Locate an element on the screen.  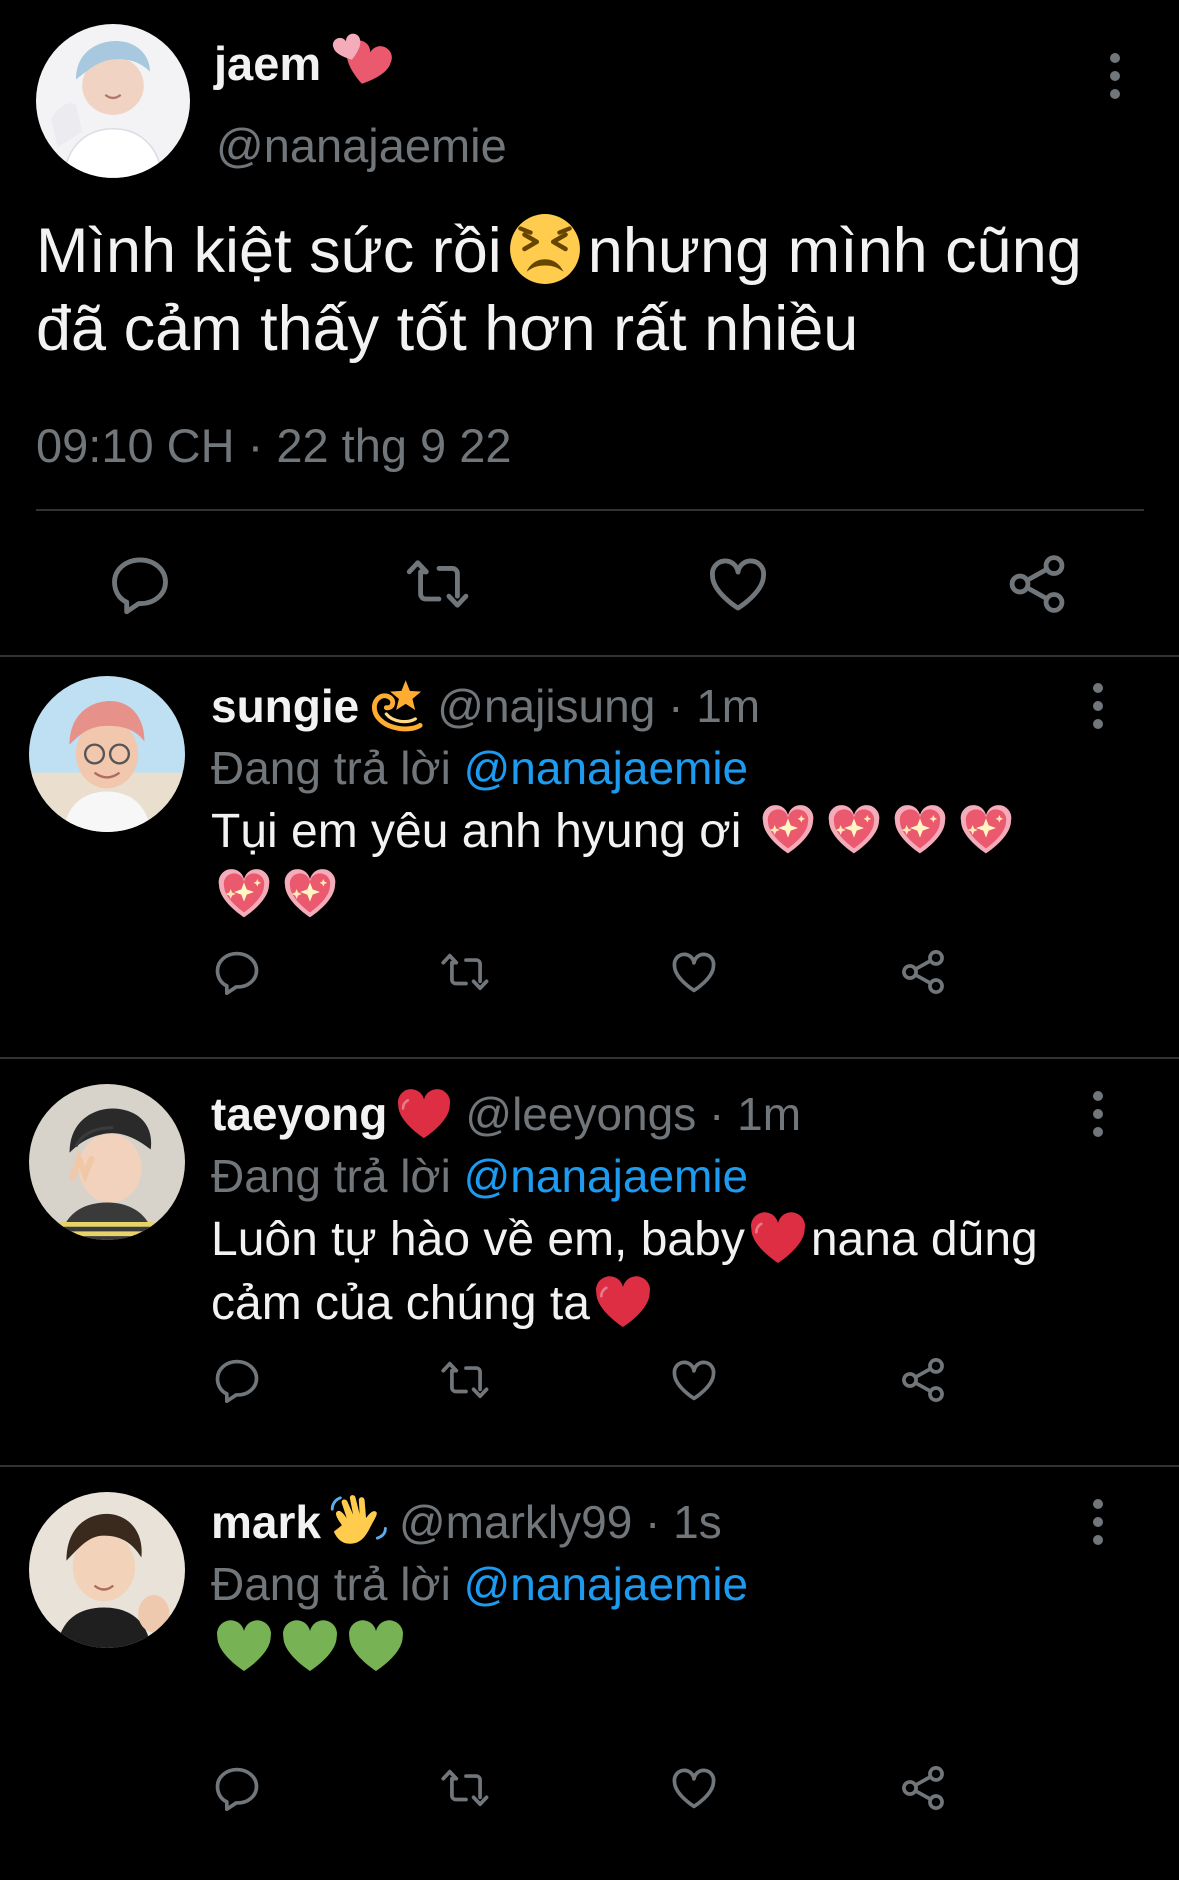
reply-text: Tụi em yêu anh hyung ơi is located at coordinates (661, 864).